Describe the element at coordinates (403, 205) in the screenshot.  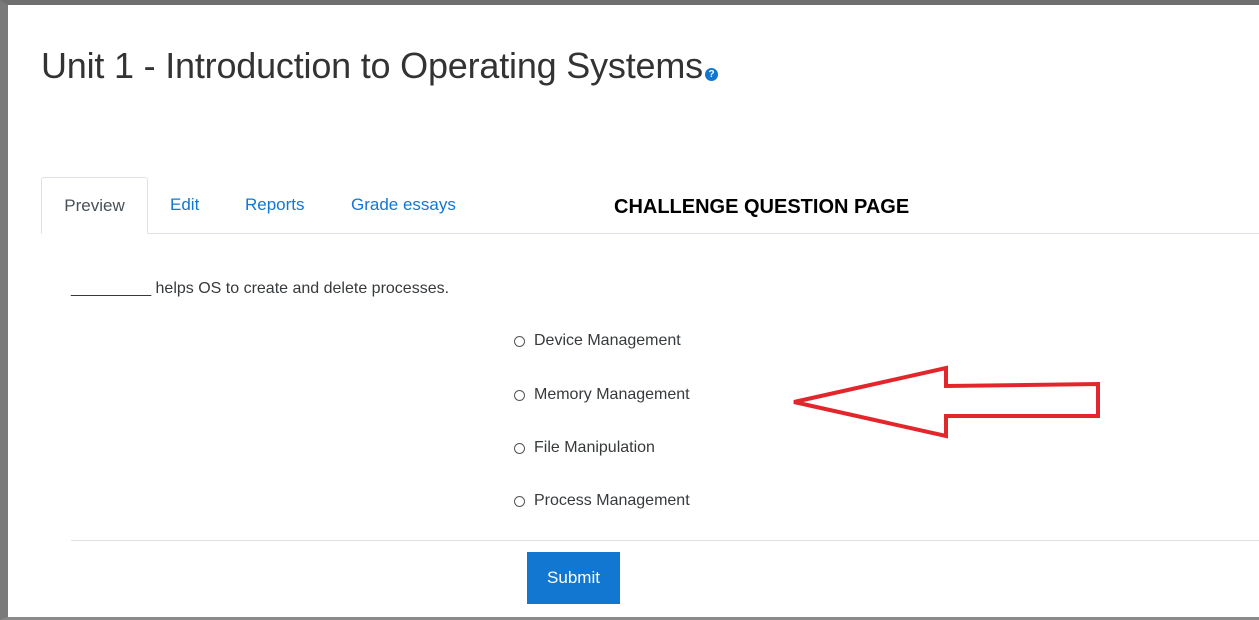
I see `tab-grade-essays: Grade essays` at that location.